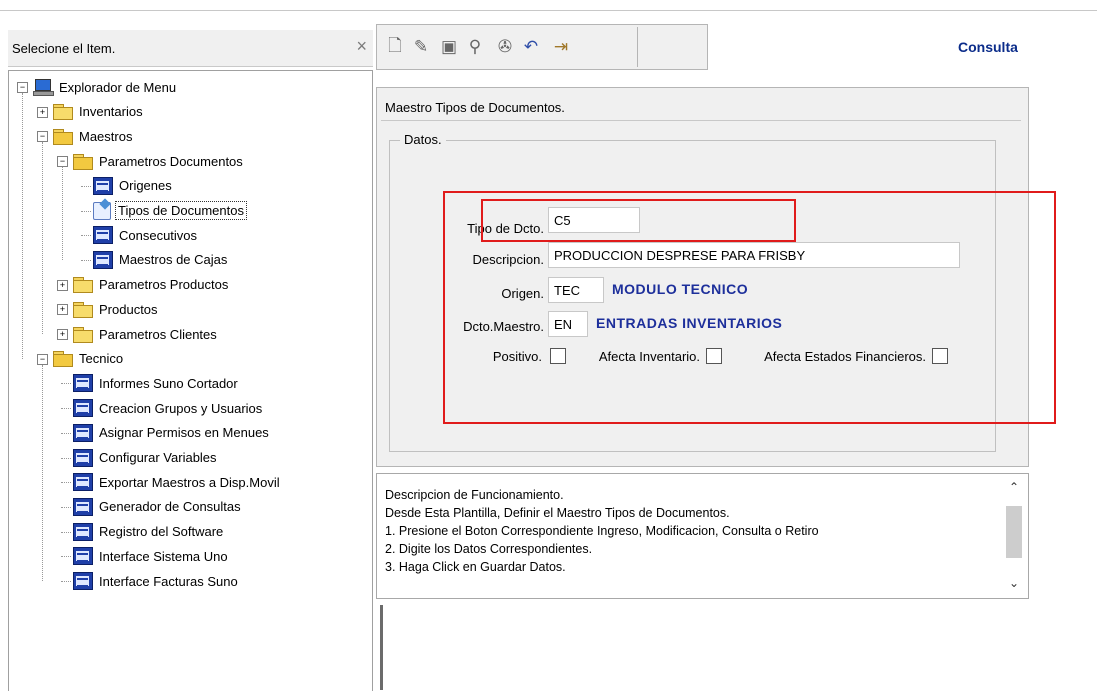 The width and height of the screenshot is (1097, 691). Describe the element at coordinates (64, 48) in the screenshot. I see `panel-title: Selecione el Item.` at that location.